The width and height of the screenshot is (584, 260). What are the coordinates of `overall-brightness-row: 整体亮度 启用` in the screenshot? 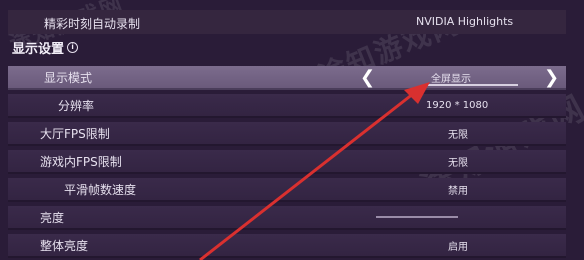 It's located at (287, 246).